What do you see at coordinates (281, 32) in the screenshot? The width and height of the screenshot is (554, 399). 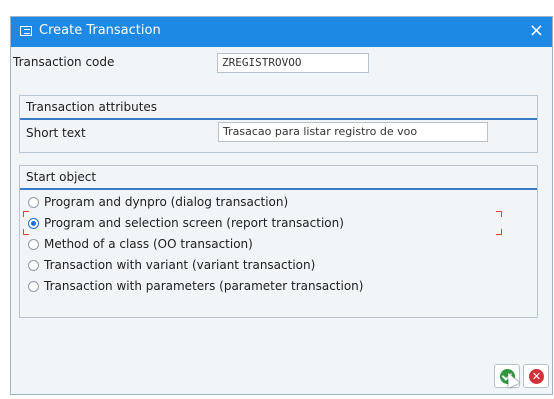 I see `title-bar: Create Transaction ×` at bounding box center [281, 32].